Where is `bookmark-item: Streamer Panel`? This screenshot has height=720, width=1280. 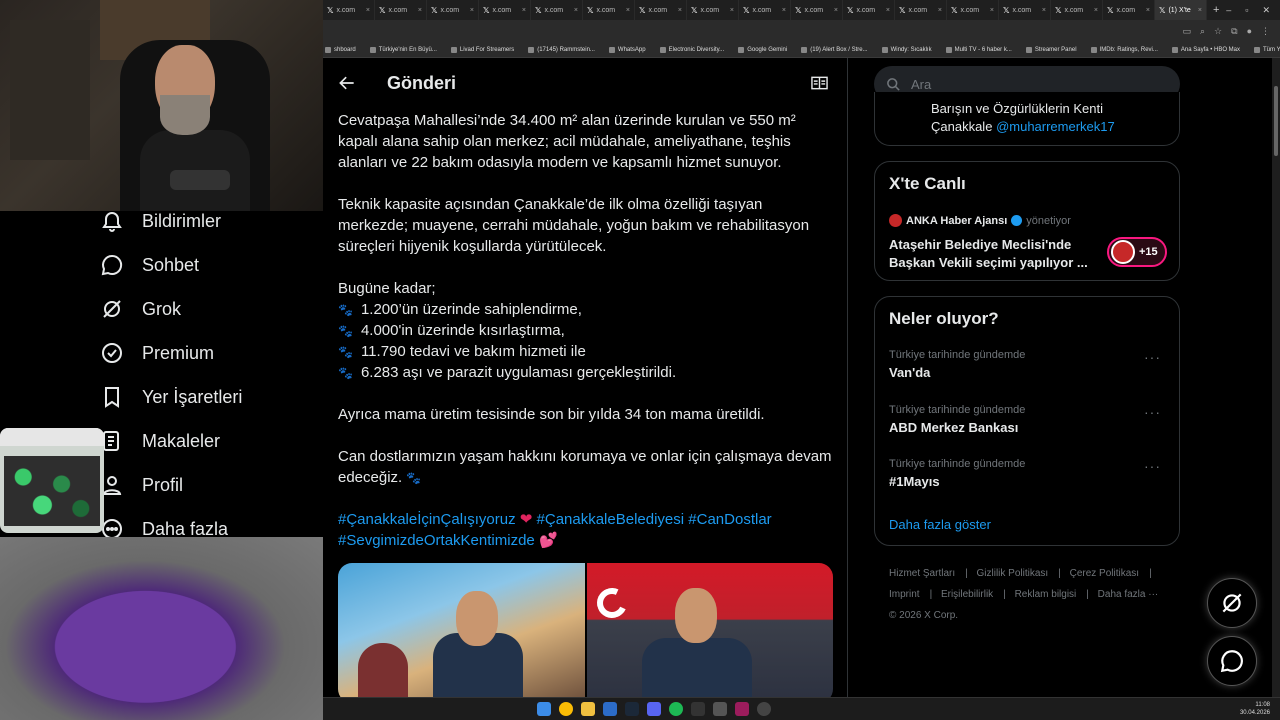
bookmark-item: Streamer Panel is located at coordinates (1051, 49).